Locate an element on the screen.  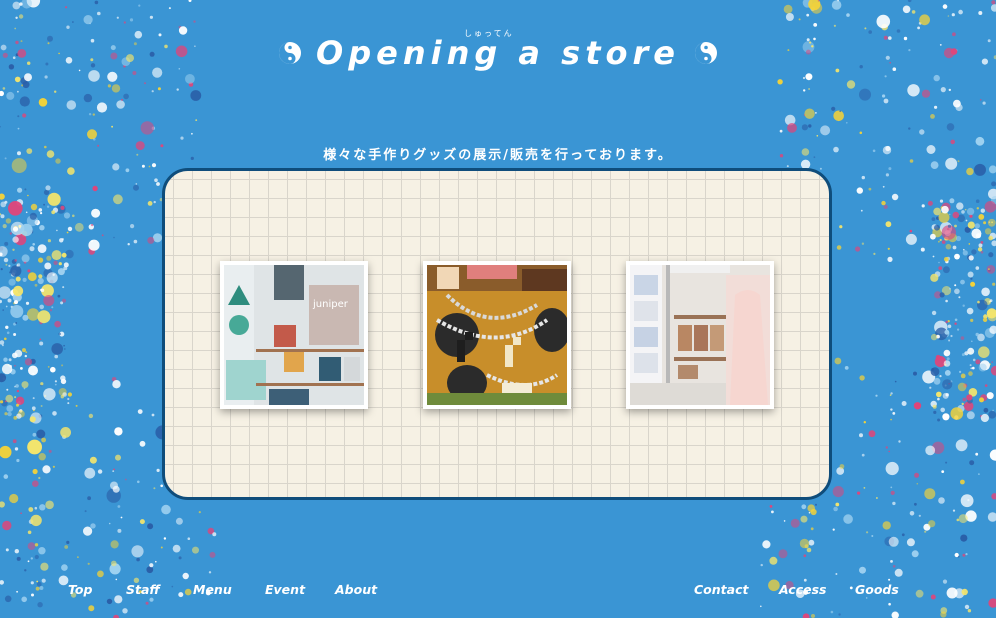
nav-menu: Menu is located at coordinates (229, 589).